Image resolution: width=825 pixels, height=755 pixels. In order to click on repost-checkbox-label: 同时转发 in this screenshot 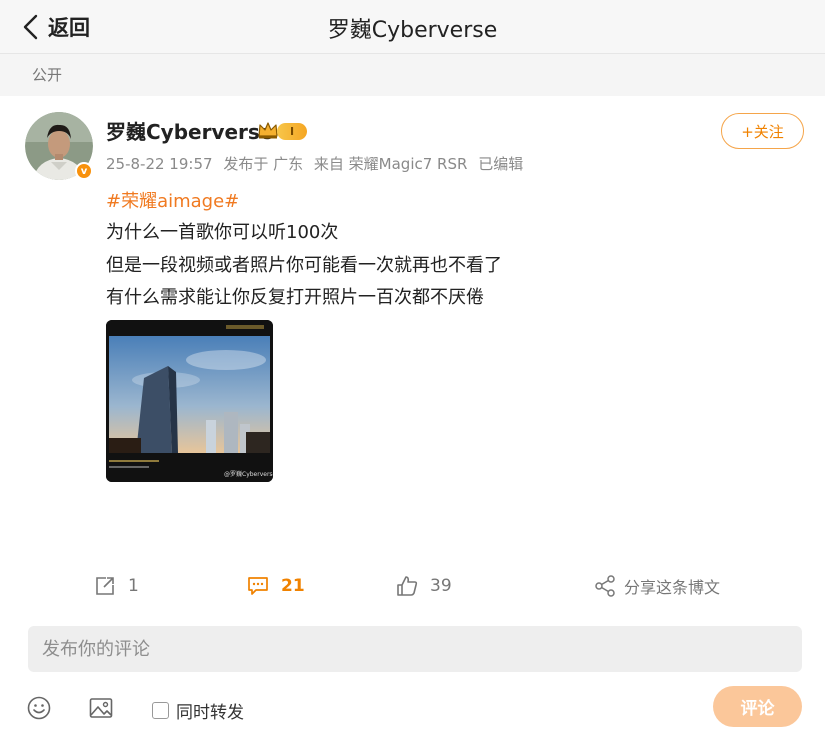, I will do `click(210, 713)`.